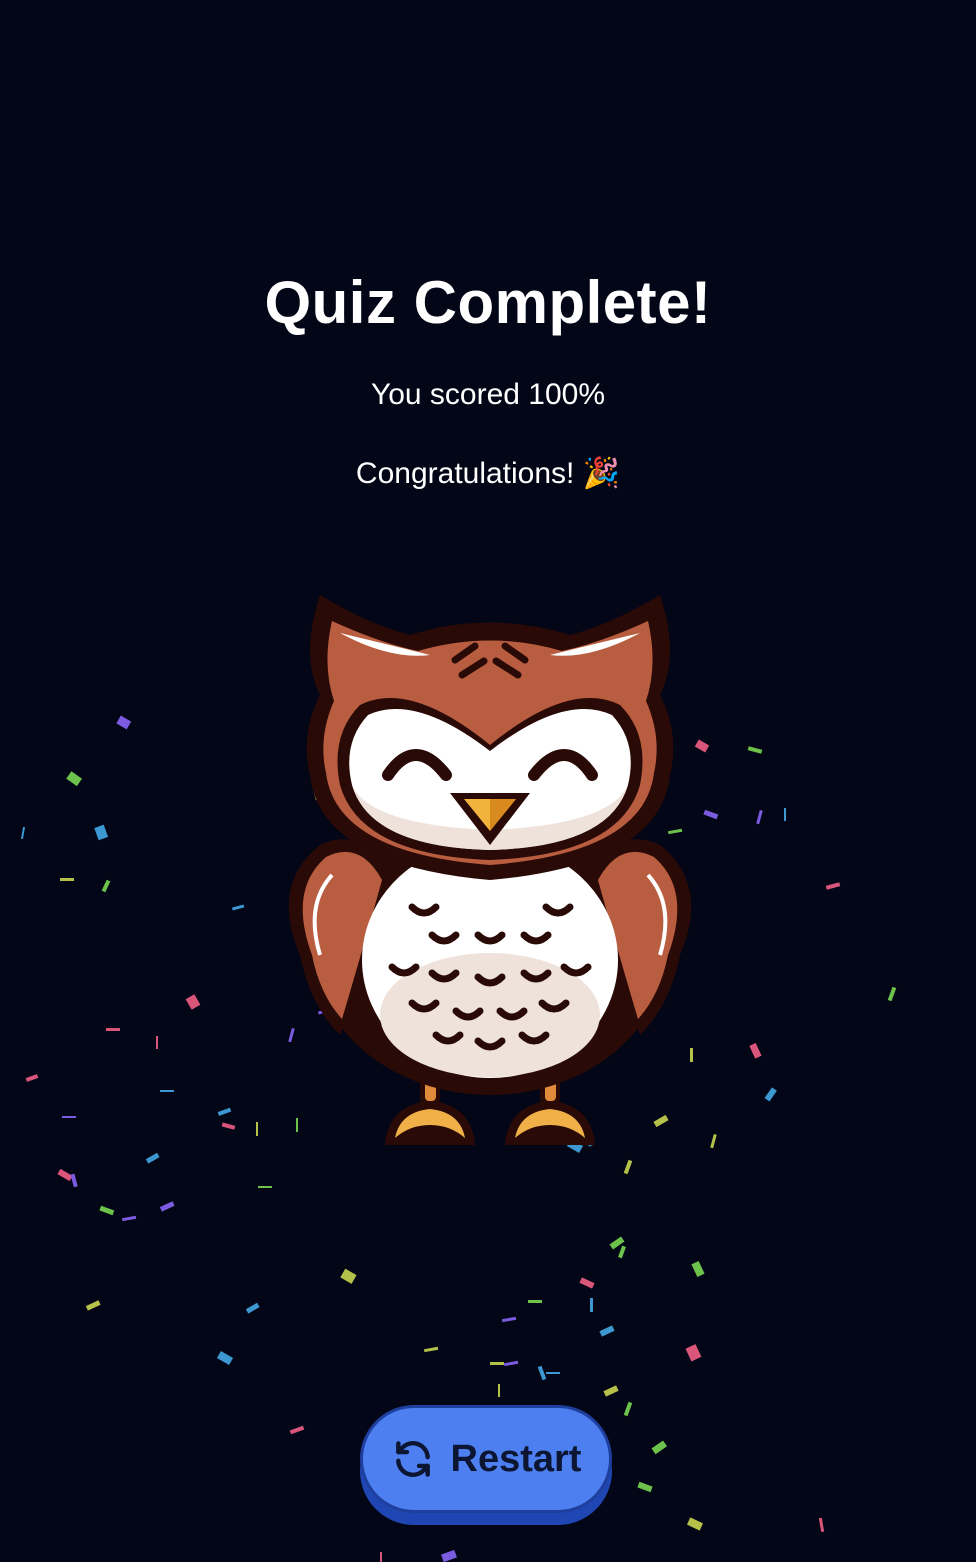 This screenshot has width=976, height=1562. What do you see at coordinates (488, 473) in the screenshot?
I see `congratulations-text: Congratulations! 🎉` at bounding box center [488, 473].